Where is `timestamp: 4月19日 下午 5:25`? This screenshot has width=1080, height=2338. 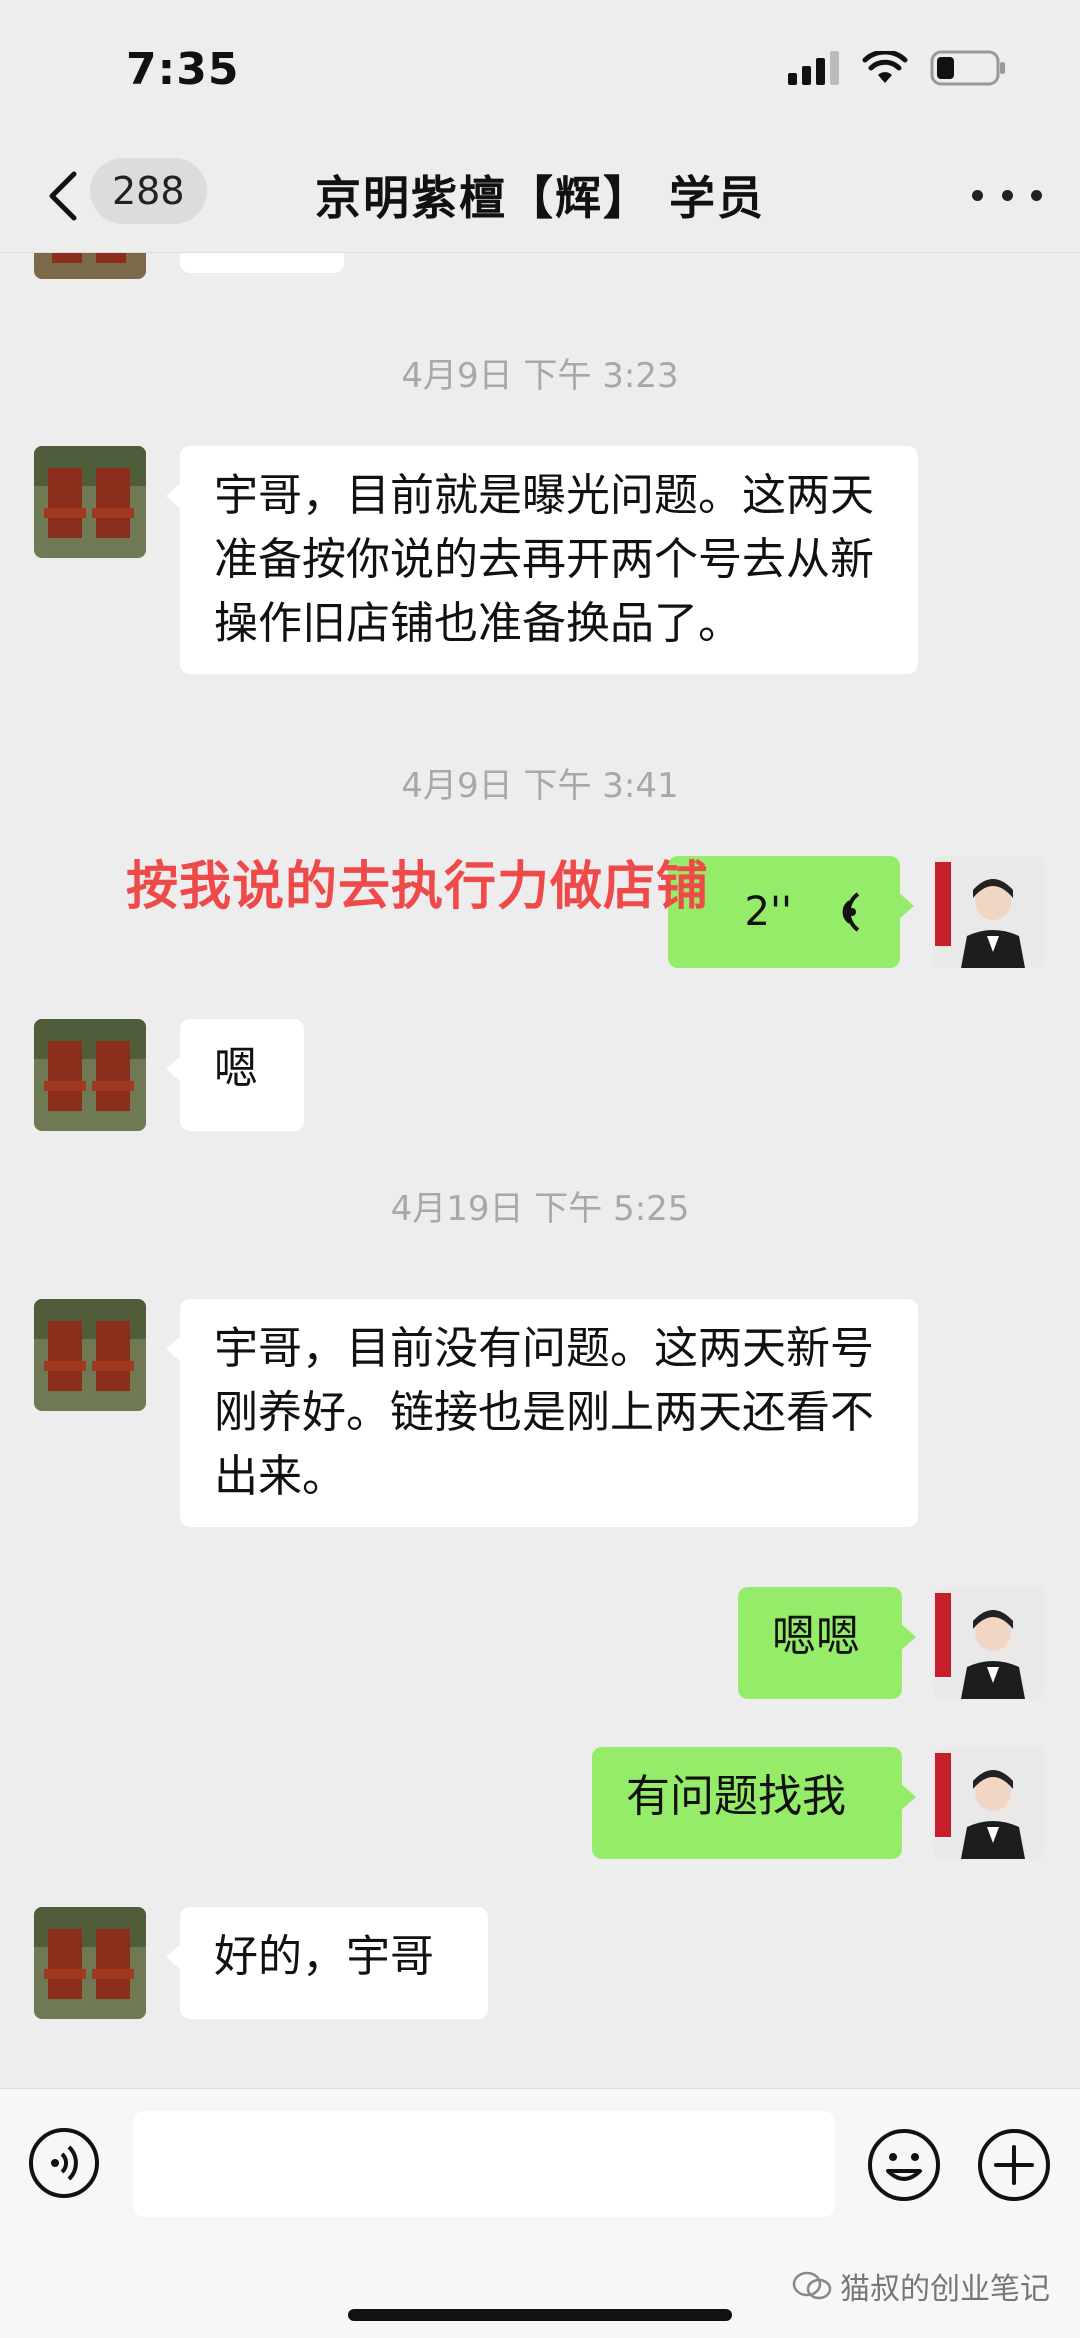 timestamp: 4月19日 下午 5:25 is located at coordinates (540, 1209).